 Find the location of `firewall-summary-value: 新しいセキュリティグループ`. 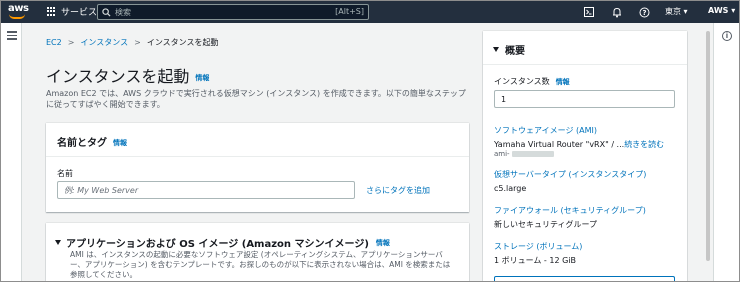

firewall-summary-value: 新しいセキュリティグループ is located at coordinates (546, 224).